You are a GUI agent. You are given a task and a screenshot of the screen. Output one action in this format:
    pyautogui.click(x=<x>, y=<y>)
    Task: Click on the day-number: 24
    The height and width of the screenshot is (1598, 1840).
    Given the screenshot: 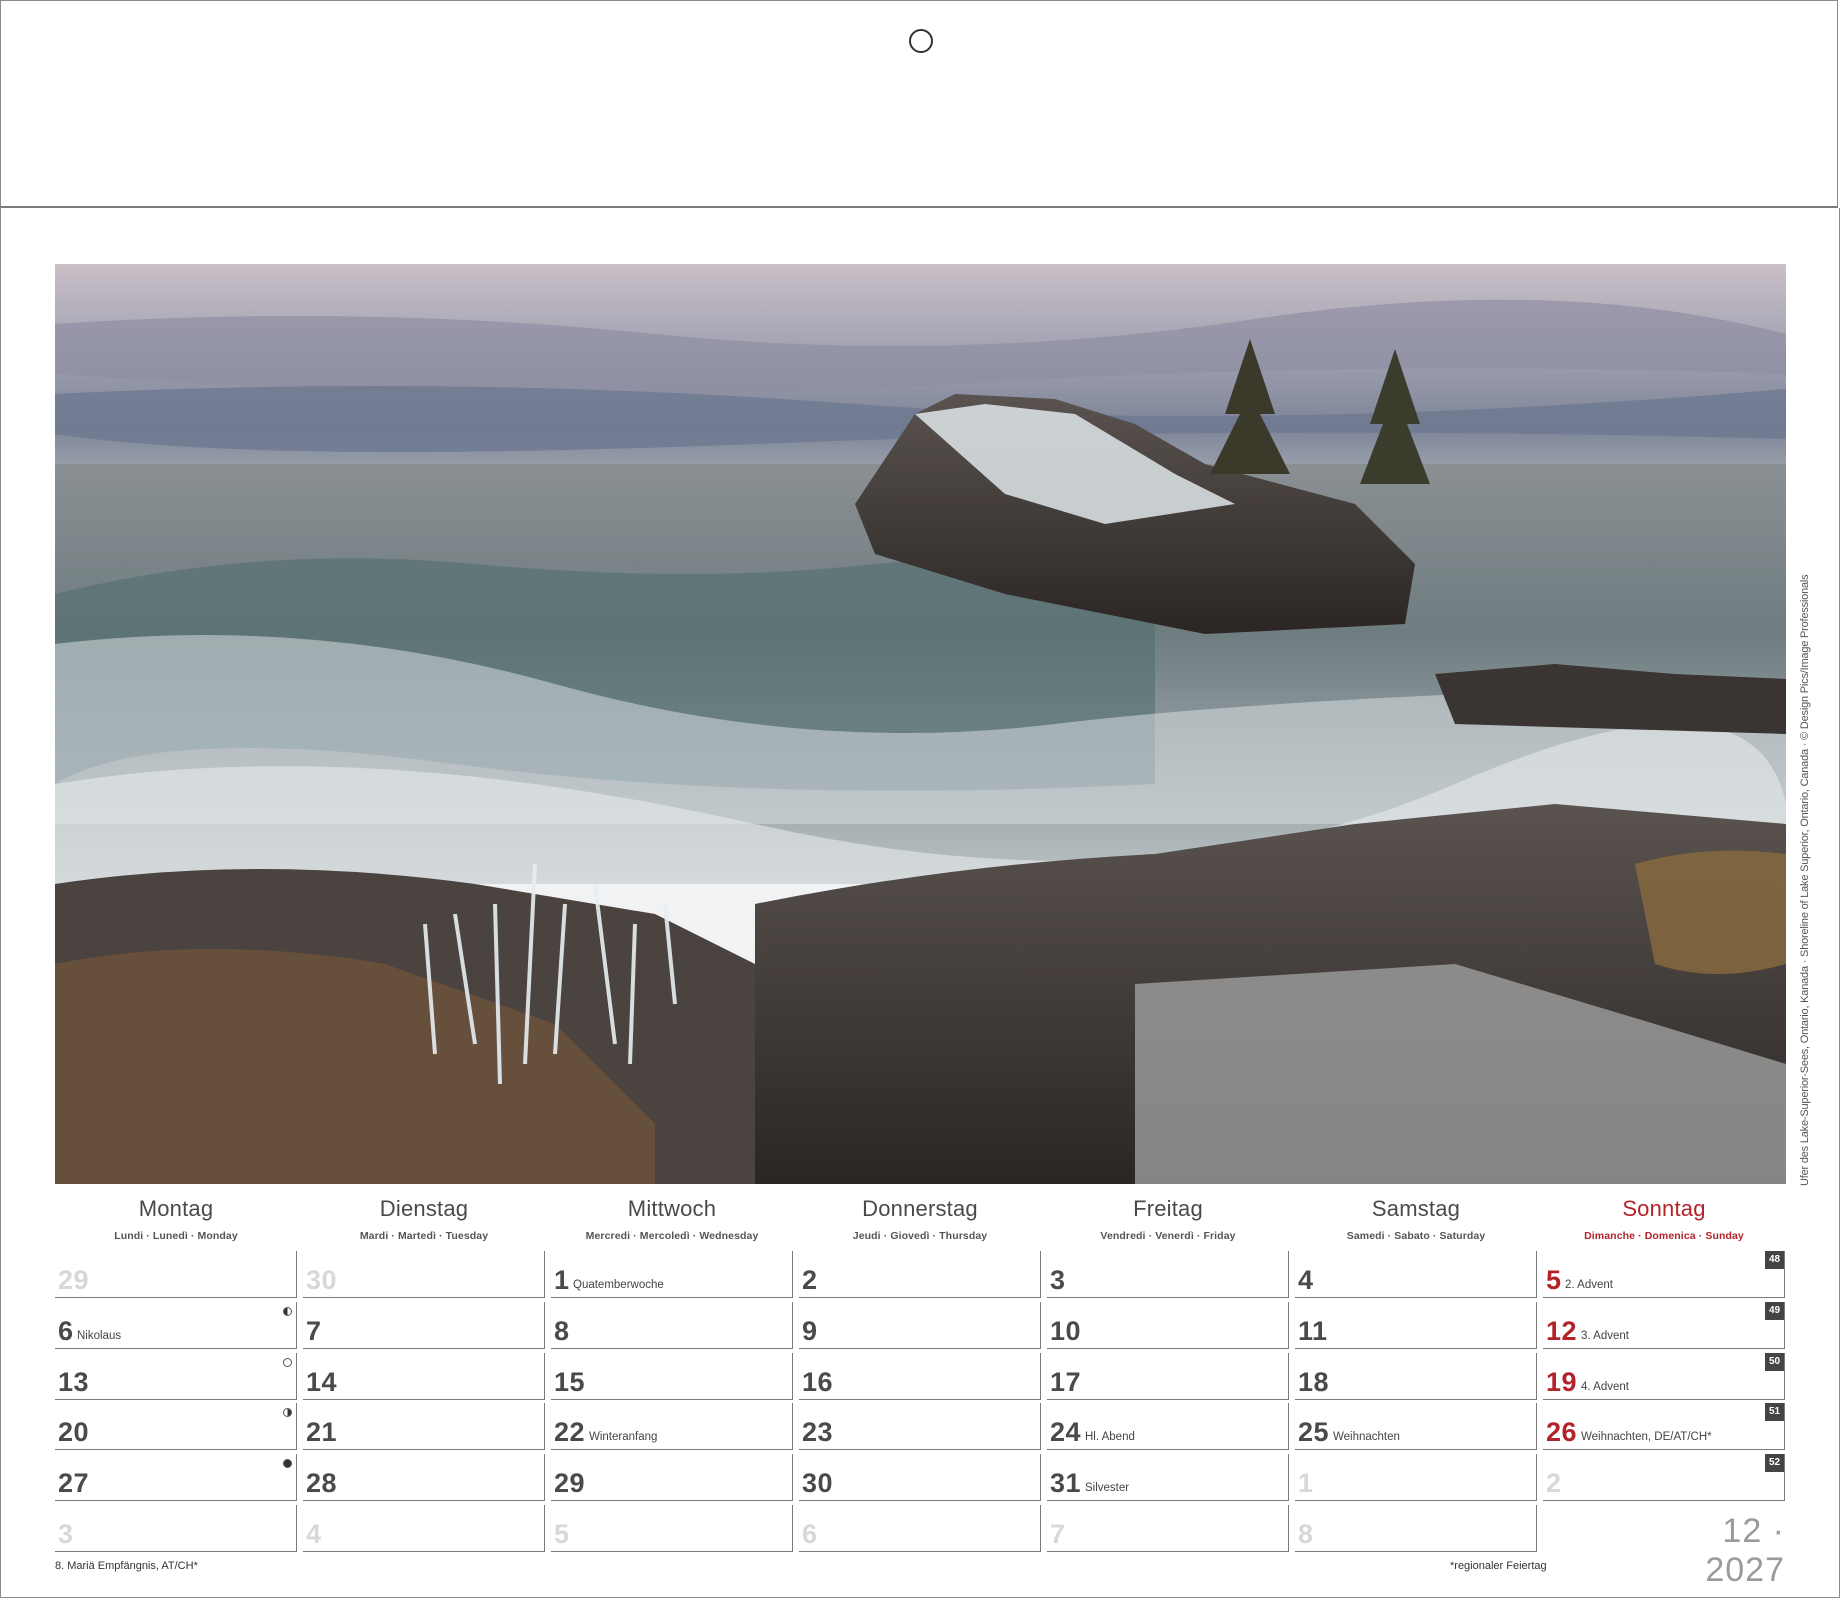 What is the action you would take?
    pyautogui.click(x=1066, y=1432)
    